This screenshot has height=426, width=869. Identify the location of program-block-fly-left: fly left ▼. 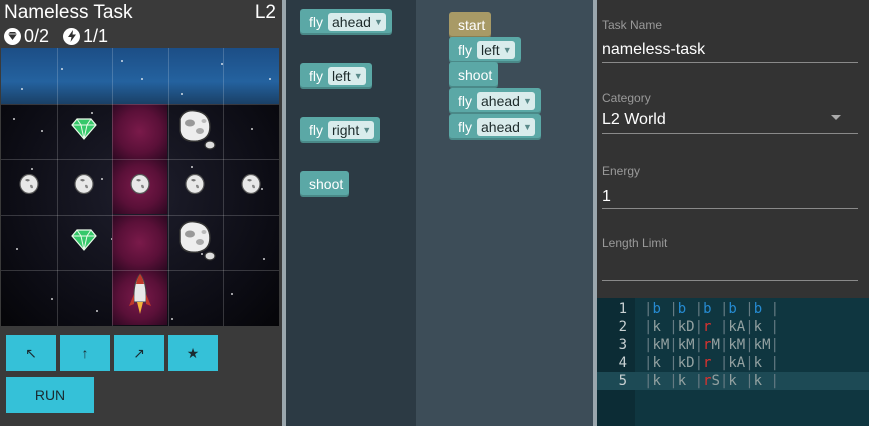
(485, 50).